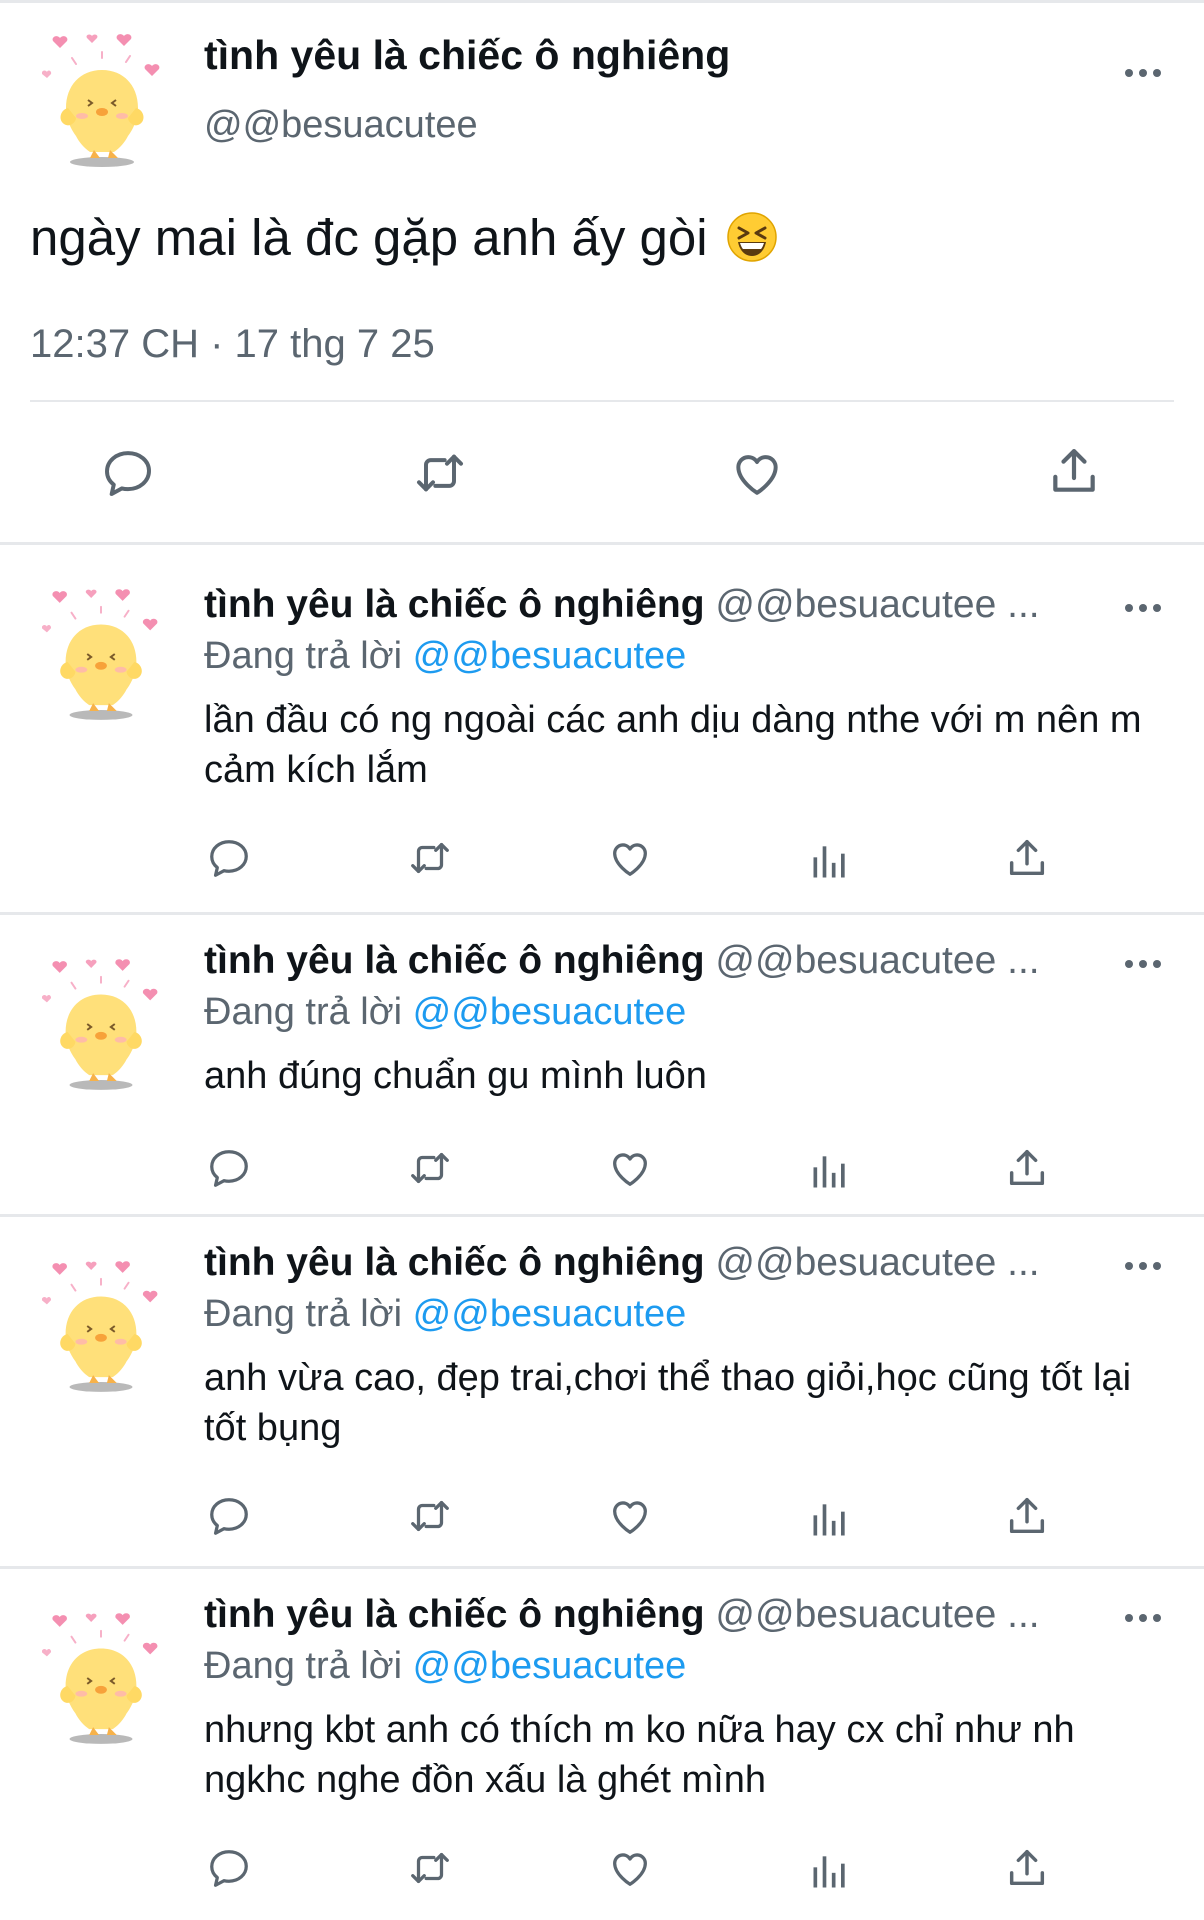  I want to click on timestamp: 12:37 CH · 17 thg 7 25, so click(232, 344).